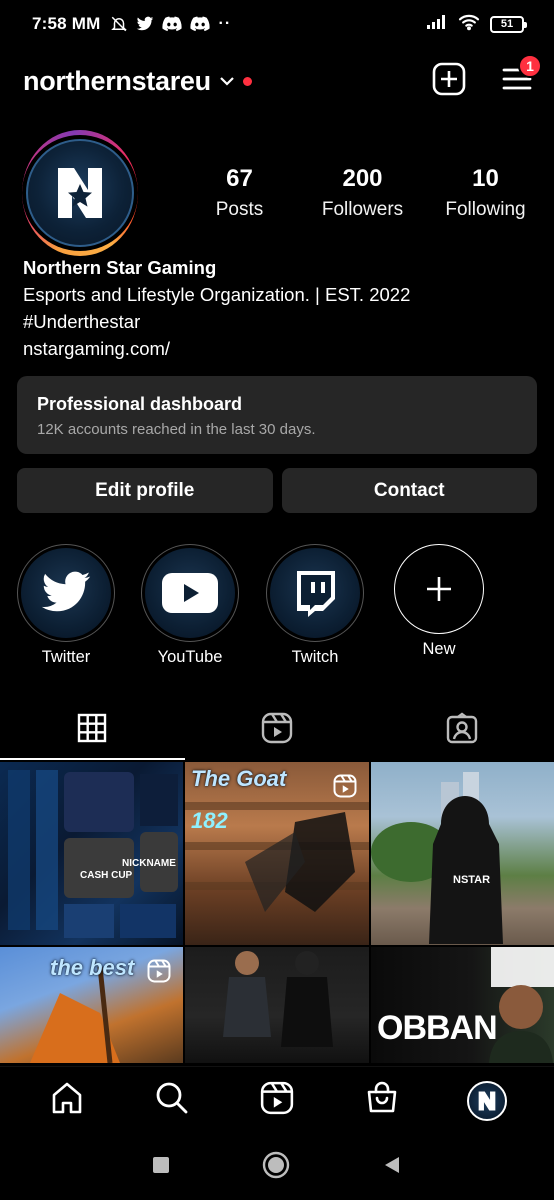  I want to click on hoodie-photo-image, so click(437, 858).